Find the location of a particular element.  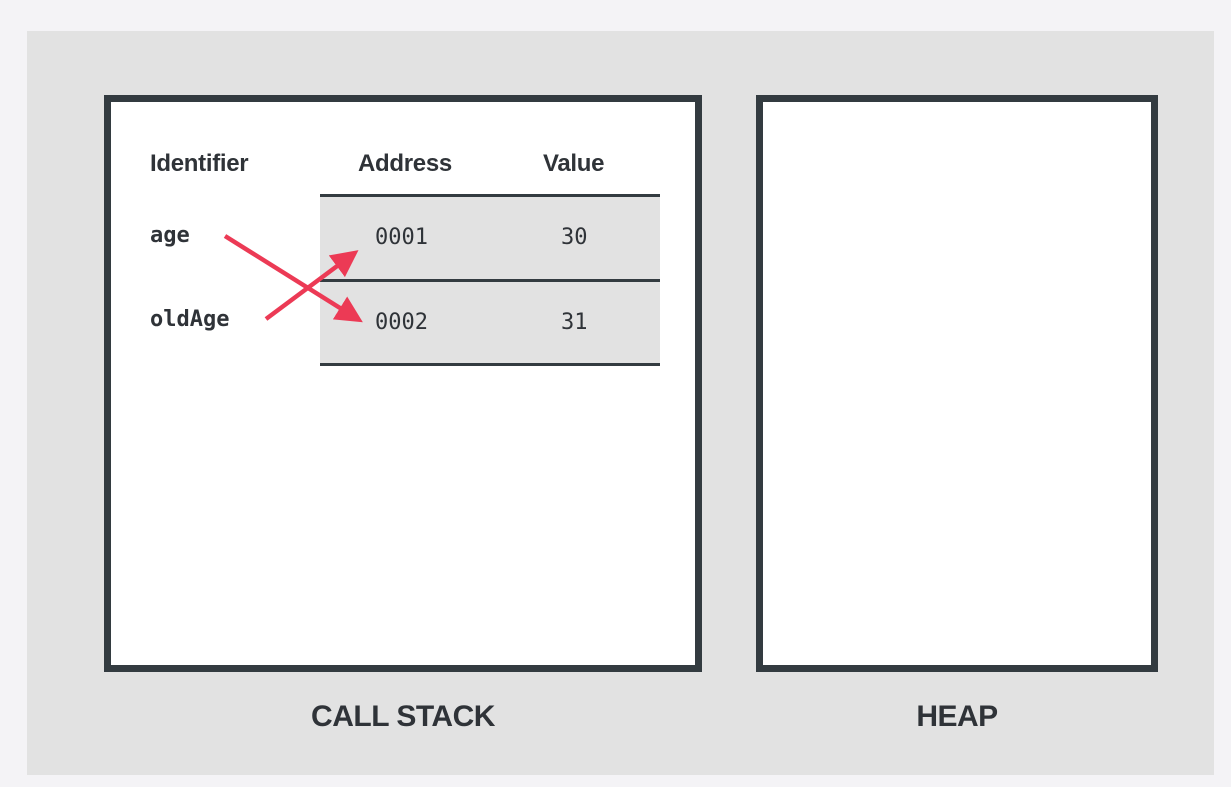

address-header: Address is located at coordinates (405, 163).